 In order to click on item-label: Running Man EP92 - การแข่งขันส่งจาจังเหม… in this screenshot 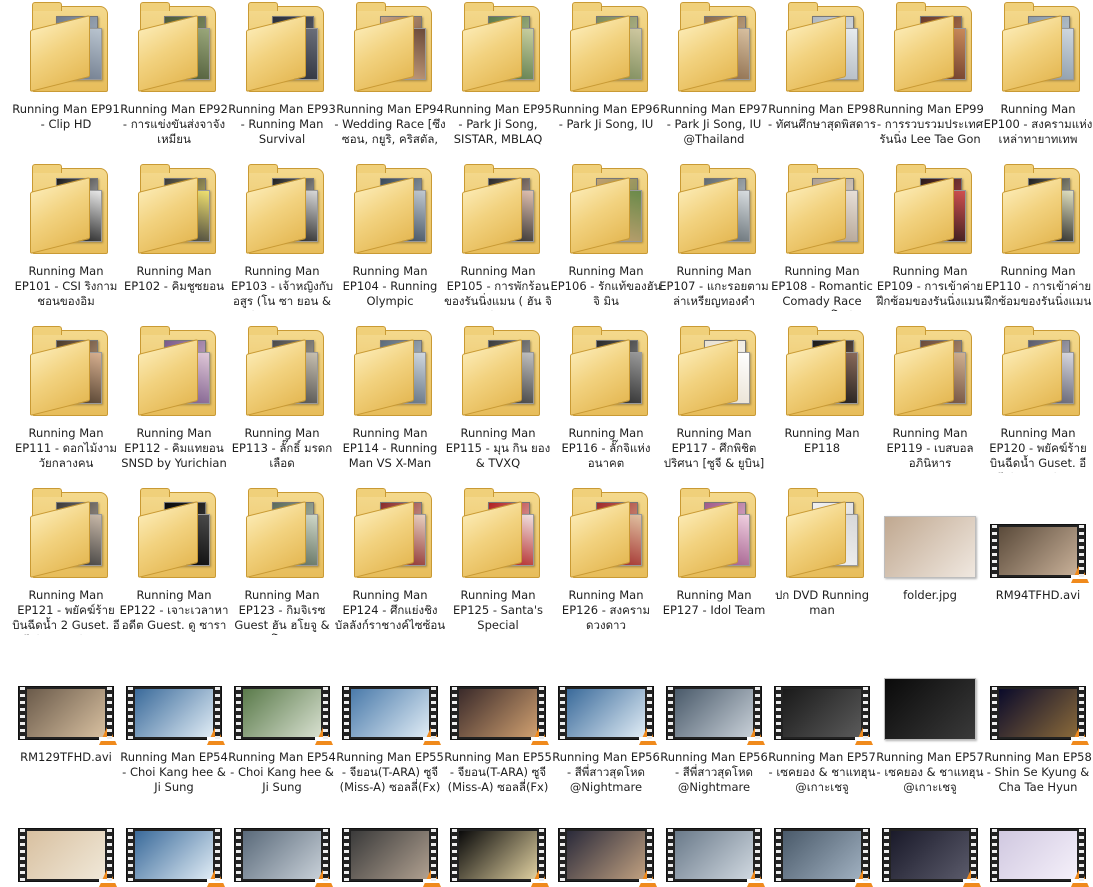, I will do `click(174, 124)`.